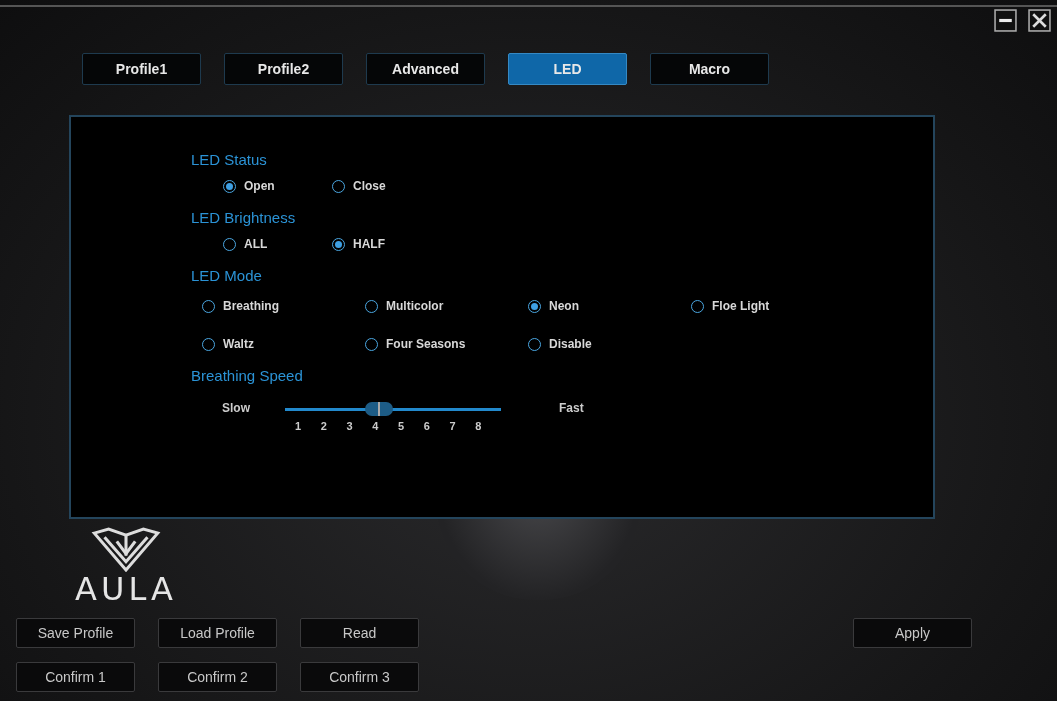 The height and width of the screenshot is (701, 1057). What do you see at coordinates (75, 677) in the screenshot?
I see `action-button: Confirm 1` at bounding box center [75, 677].